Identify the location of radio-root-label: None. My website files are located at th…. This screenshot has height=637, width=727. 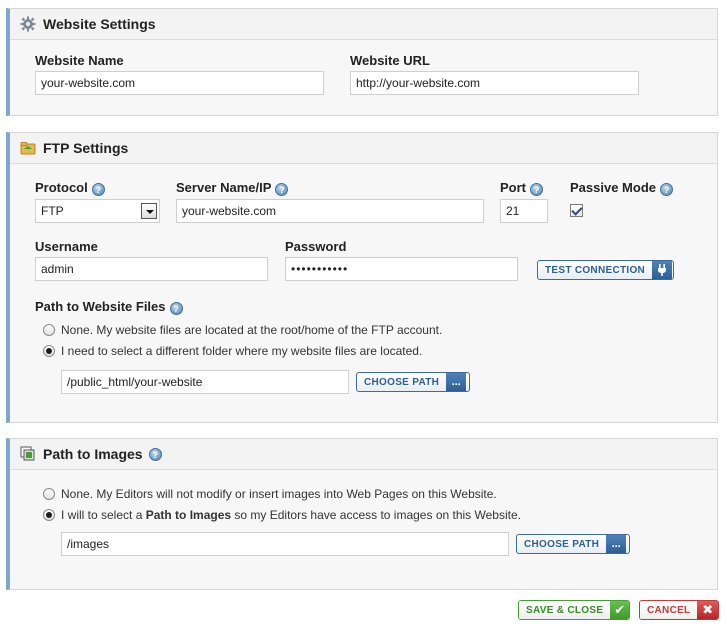
(252, 330).